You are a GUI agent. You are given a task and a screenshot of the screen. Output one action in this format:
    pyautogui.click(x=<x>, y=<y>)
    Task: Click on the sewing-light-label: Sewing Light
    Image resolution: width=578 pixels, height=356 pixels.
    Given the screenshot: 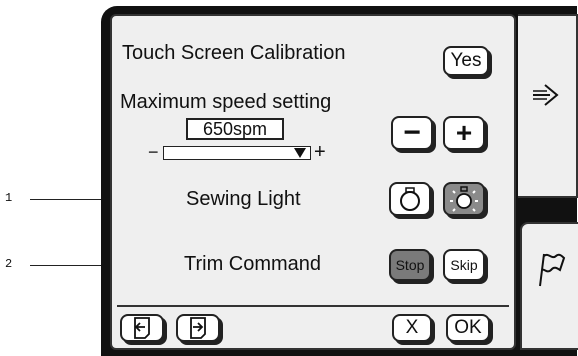 What is the action you would take?
    pyautogui.click(x=243, y=199)
    